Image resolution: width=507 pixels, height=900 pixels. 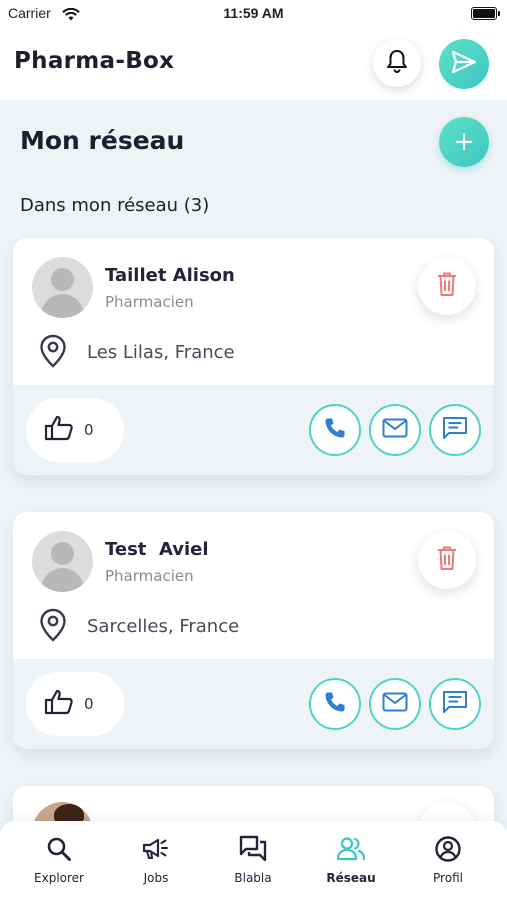 What do you see at coordinates (448, 878) in the screenshot?
I see `nav-label: Profil` at bounding box center [448, 878].